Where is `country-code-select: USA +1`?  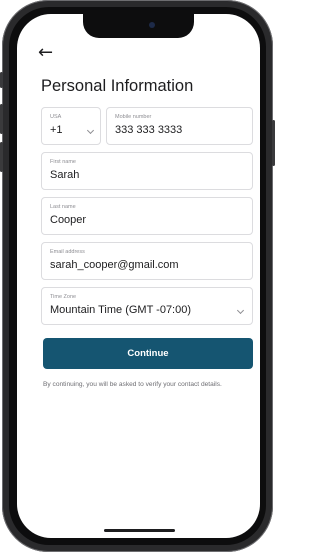 country-code-select: USA +1 is located at coordinates (71, 126).